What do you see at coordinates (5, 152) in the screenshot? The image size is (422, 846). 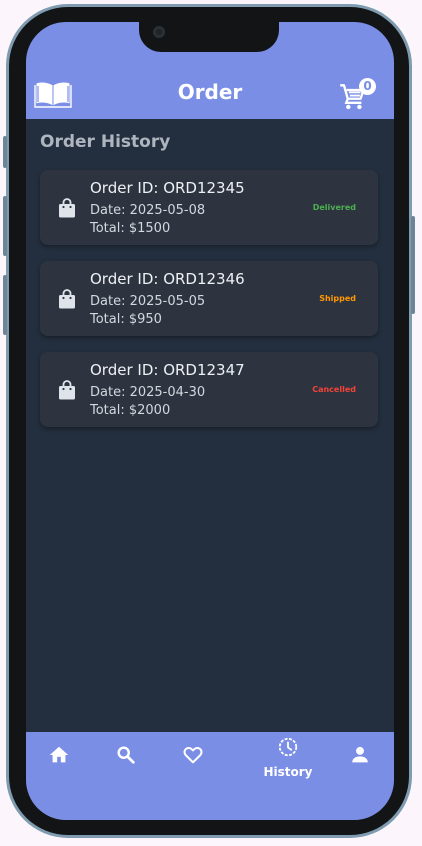 I see `side-button-silent` at bounding box center [5, 152].